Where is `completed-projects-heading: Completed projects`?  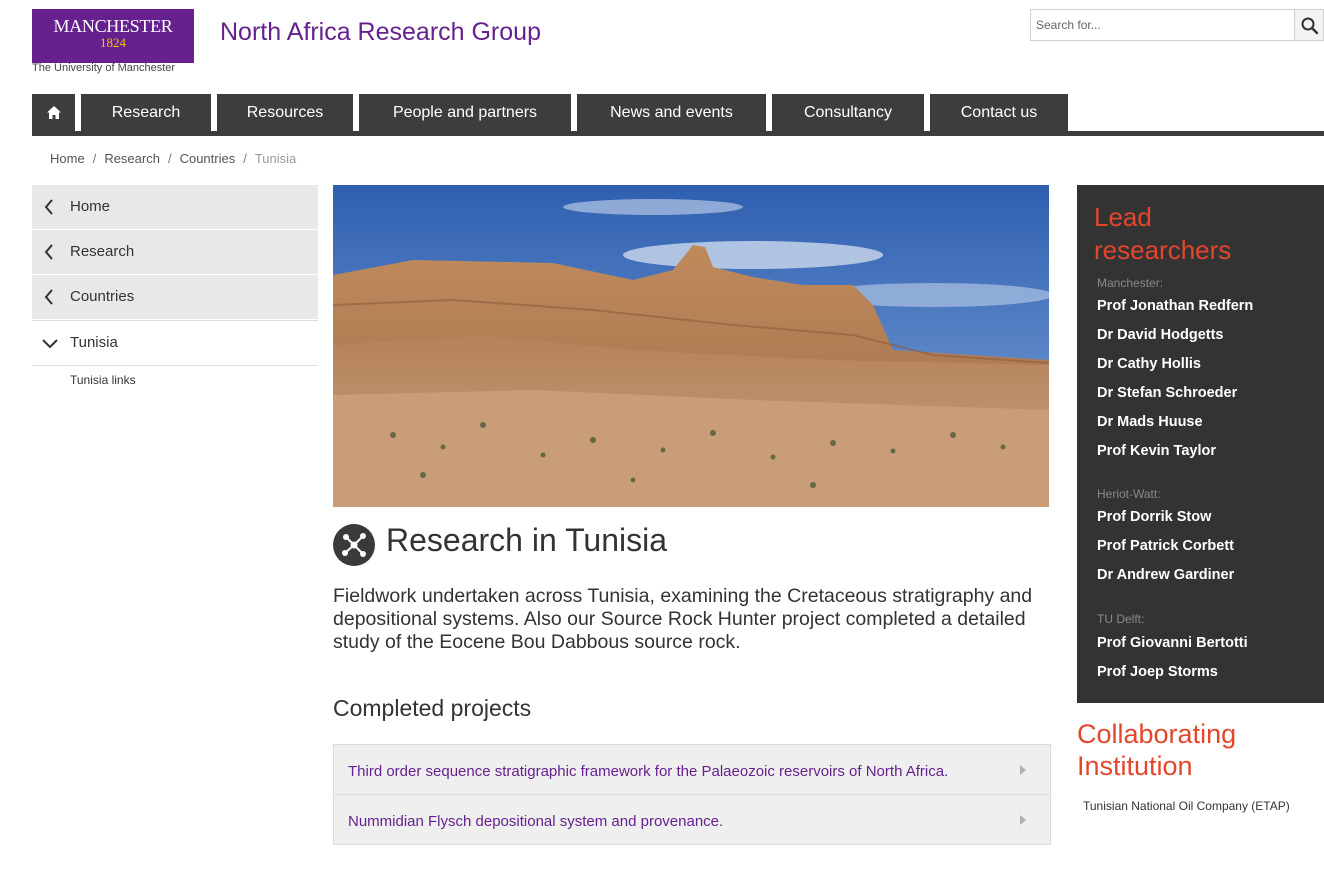
completed-projects-heading: Completed projects is located at coordinates (432, 708).